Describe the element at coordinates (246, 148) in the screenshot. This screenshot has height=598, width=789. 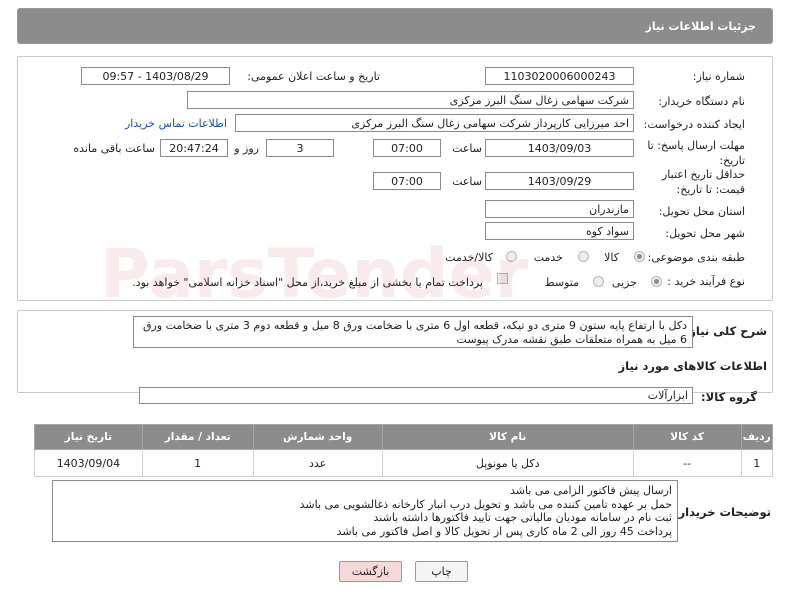
I see `days-label: روز و` at that location.